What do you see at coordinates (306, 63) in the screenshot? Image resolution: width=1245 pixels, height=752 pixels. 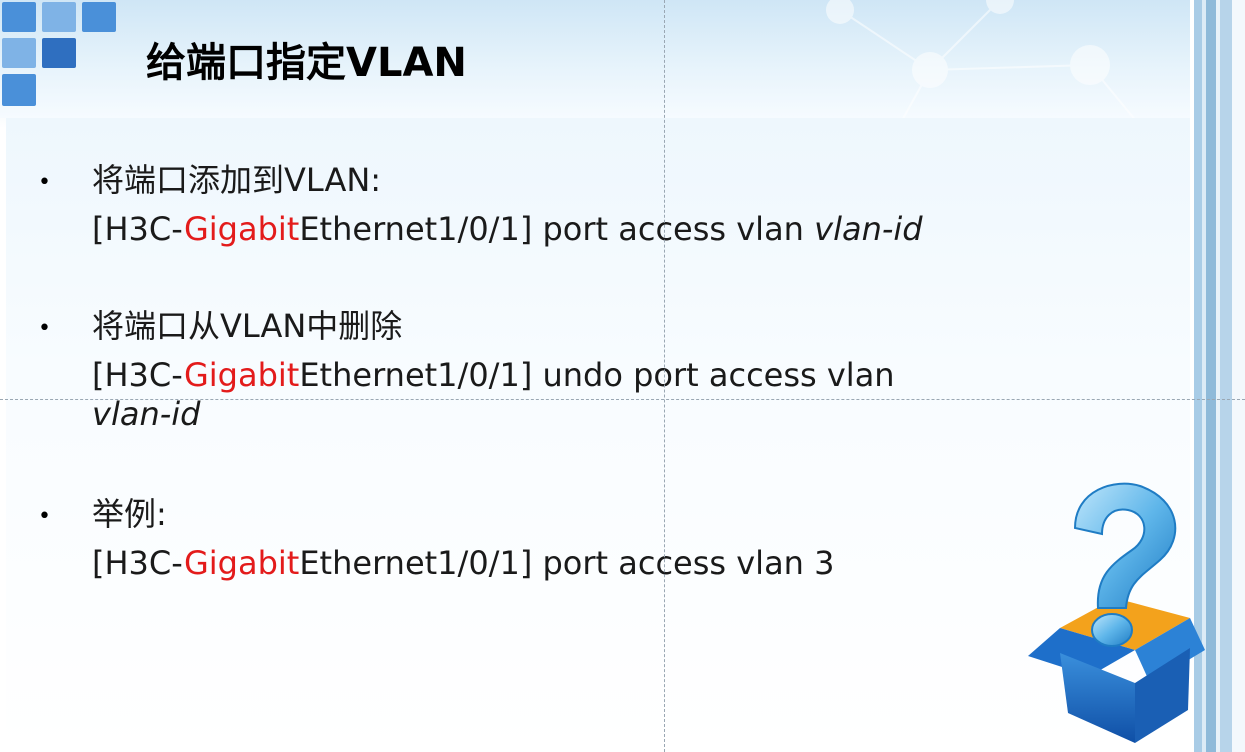 I see `slide-title: 给端口指定VLAN` at bounding box center [306, 63].